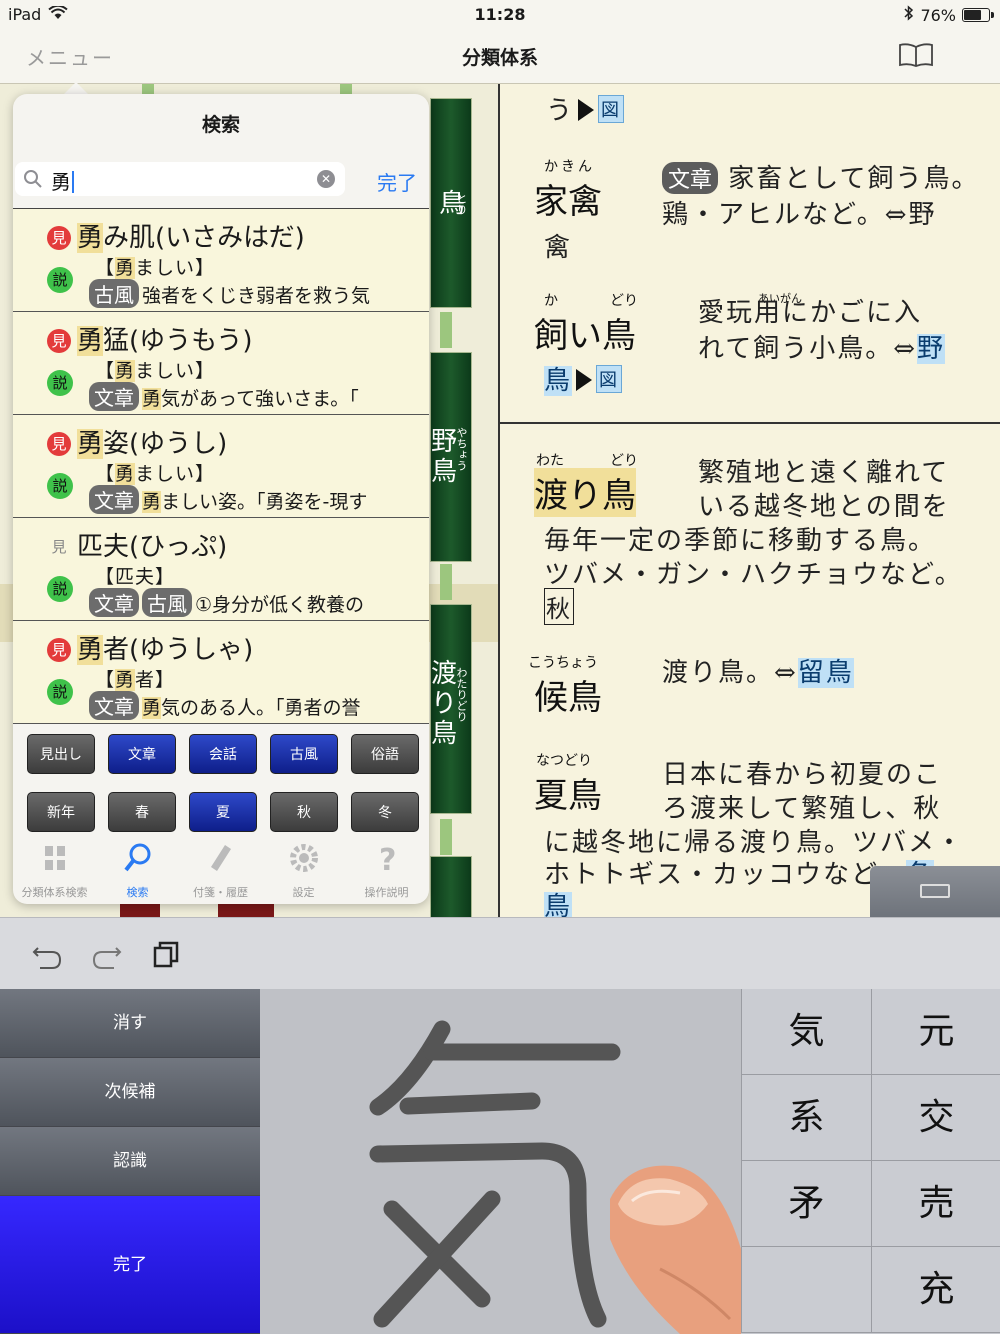 The height and width of the screenshot is (1334, 1000). Describe the element at coordinates (935, 1290) in the screenshot. I see `candidate-char: 充` at that location.